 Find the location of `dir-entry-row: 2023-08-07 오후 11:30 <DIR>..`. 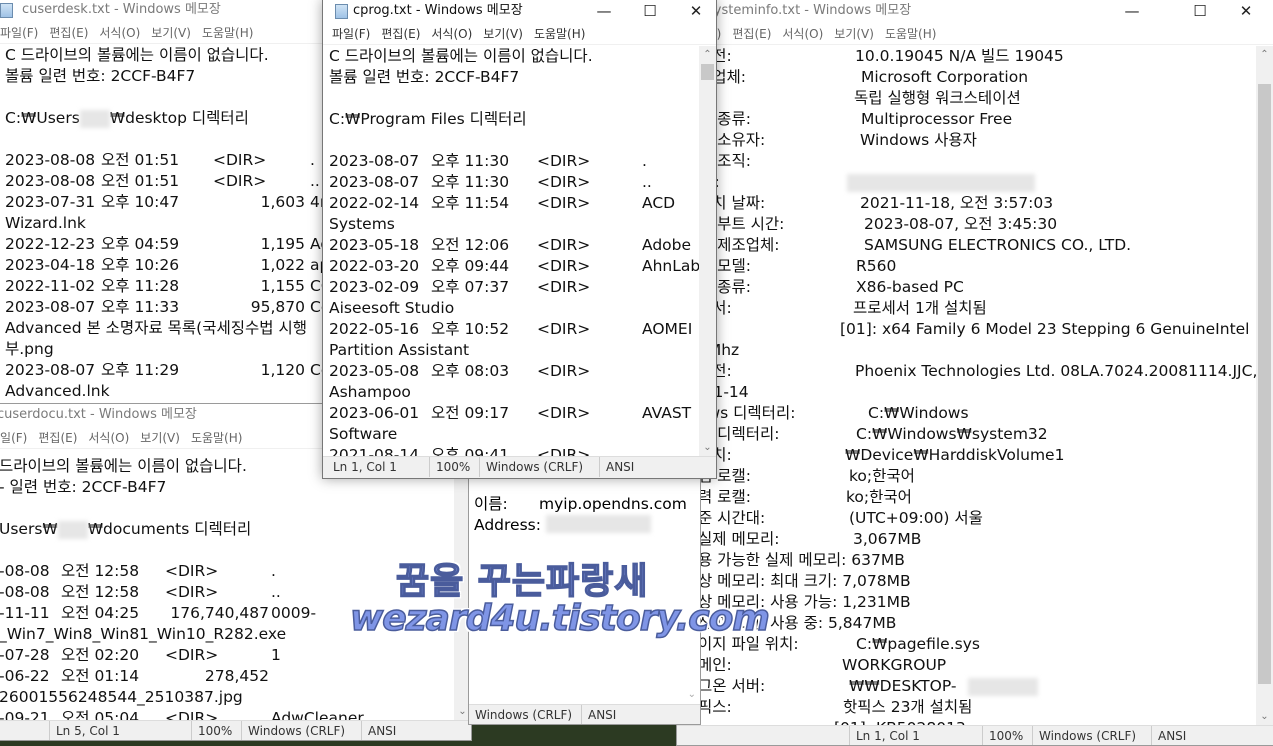

dir-entry-row: 2023-08-07 오후 11:30 <DIR>.. is located at coordinates (514, 182).